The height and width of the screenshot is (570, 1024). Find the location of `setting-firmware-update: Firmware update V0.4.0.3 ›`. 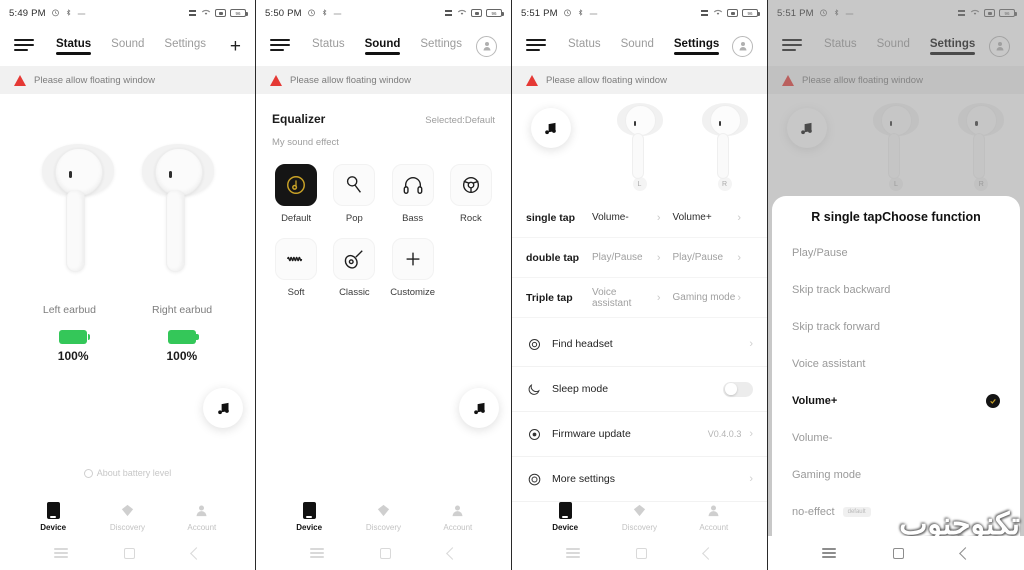

setting-firmware-update: Firmware update V0.4.0.3 › is located at coordinates (639, 434).